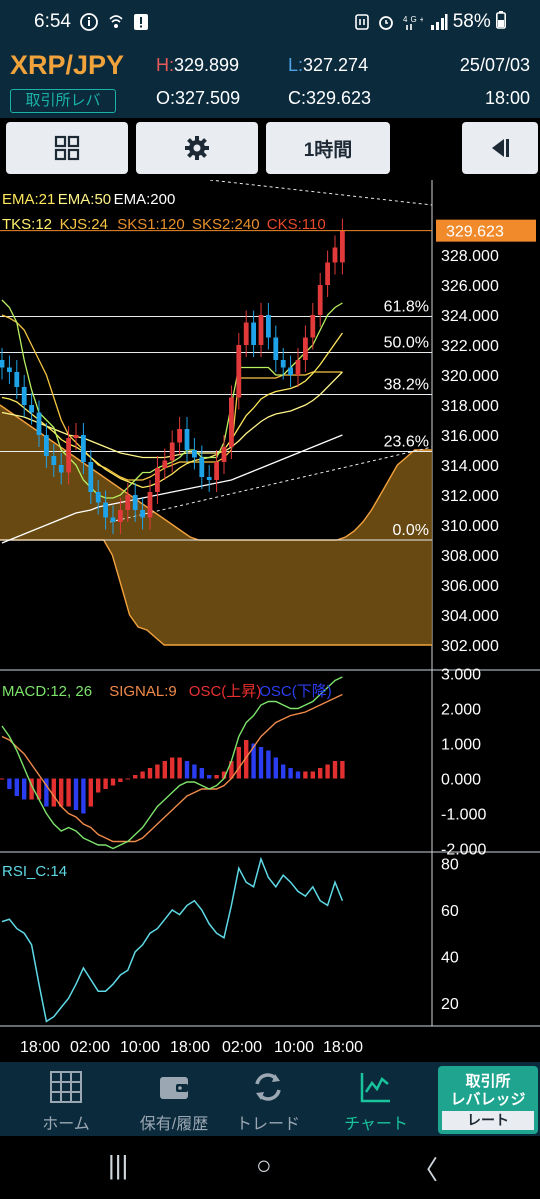 The width and height of the screenshot is (540, 1199). What do you see at coordinates (28, 199) in the screenshot?
I see `legend-ema: EMA:21` at bounding box center [28, 199].